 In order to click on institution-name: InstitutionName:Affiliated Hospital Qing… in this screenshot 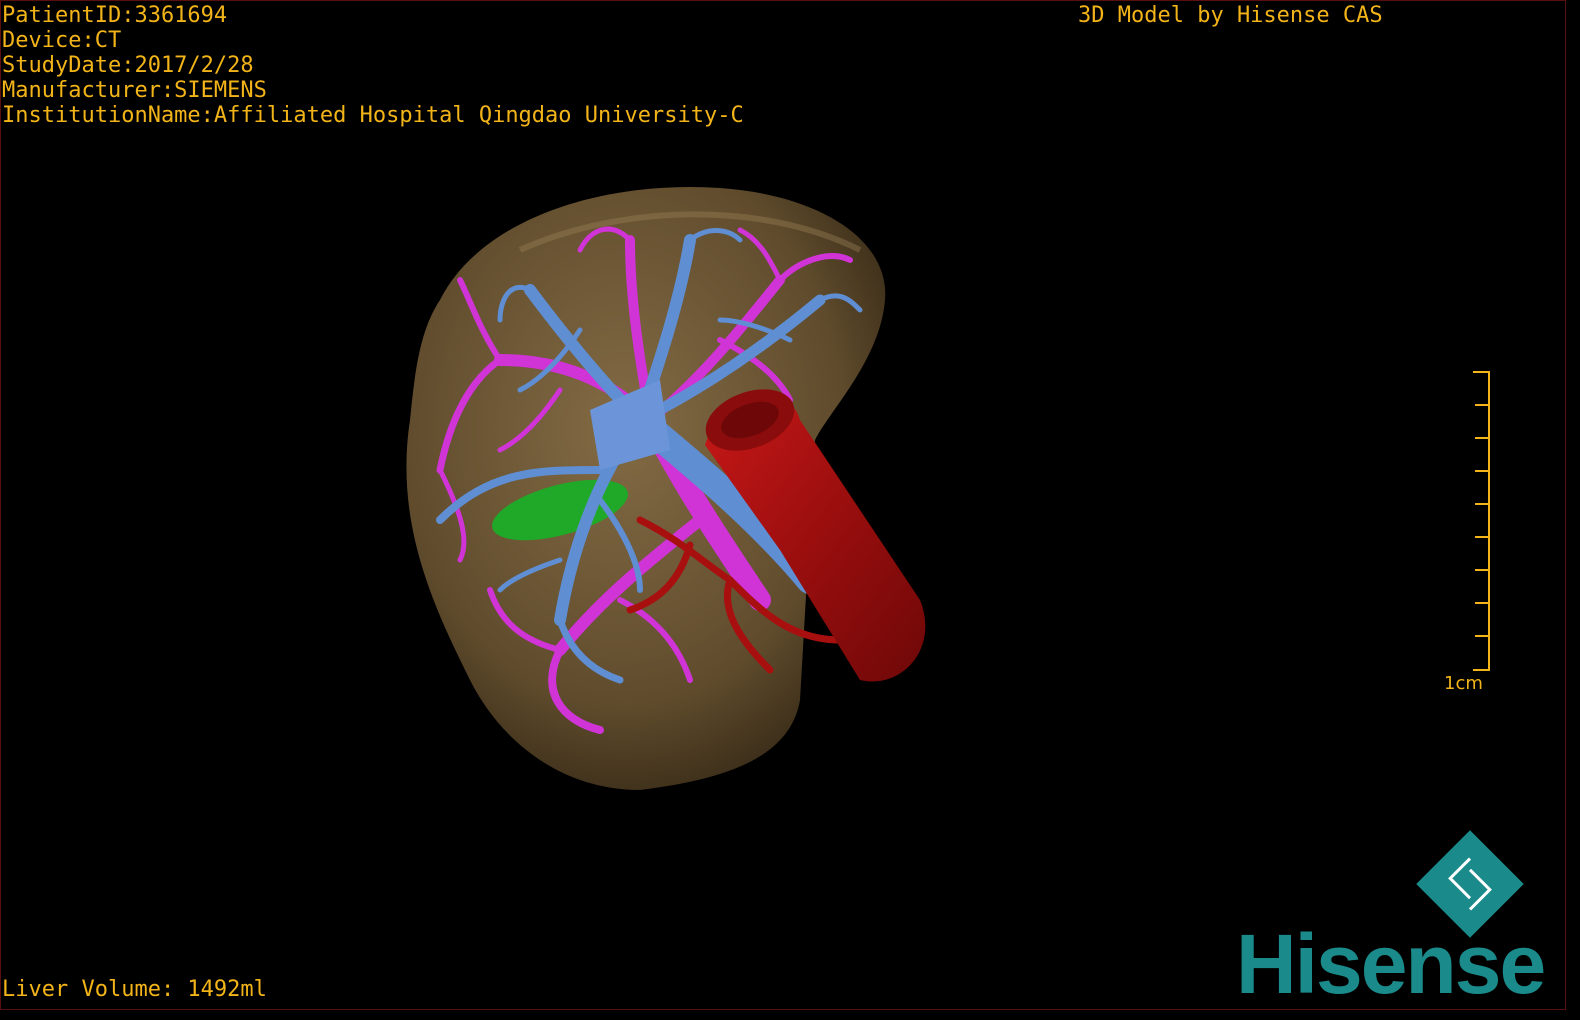, I will do `click(373, 115)`.